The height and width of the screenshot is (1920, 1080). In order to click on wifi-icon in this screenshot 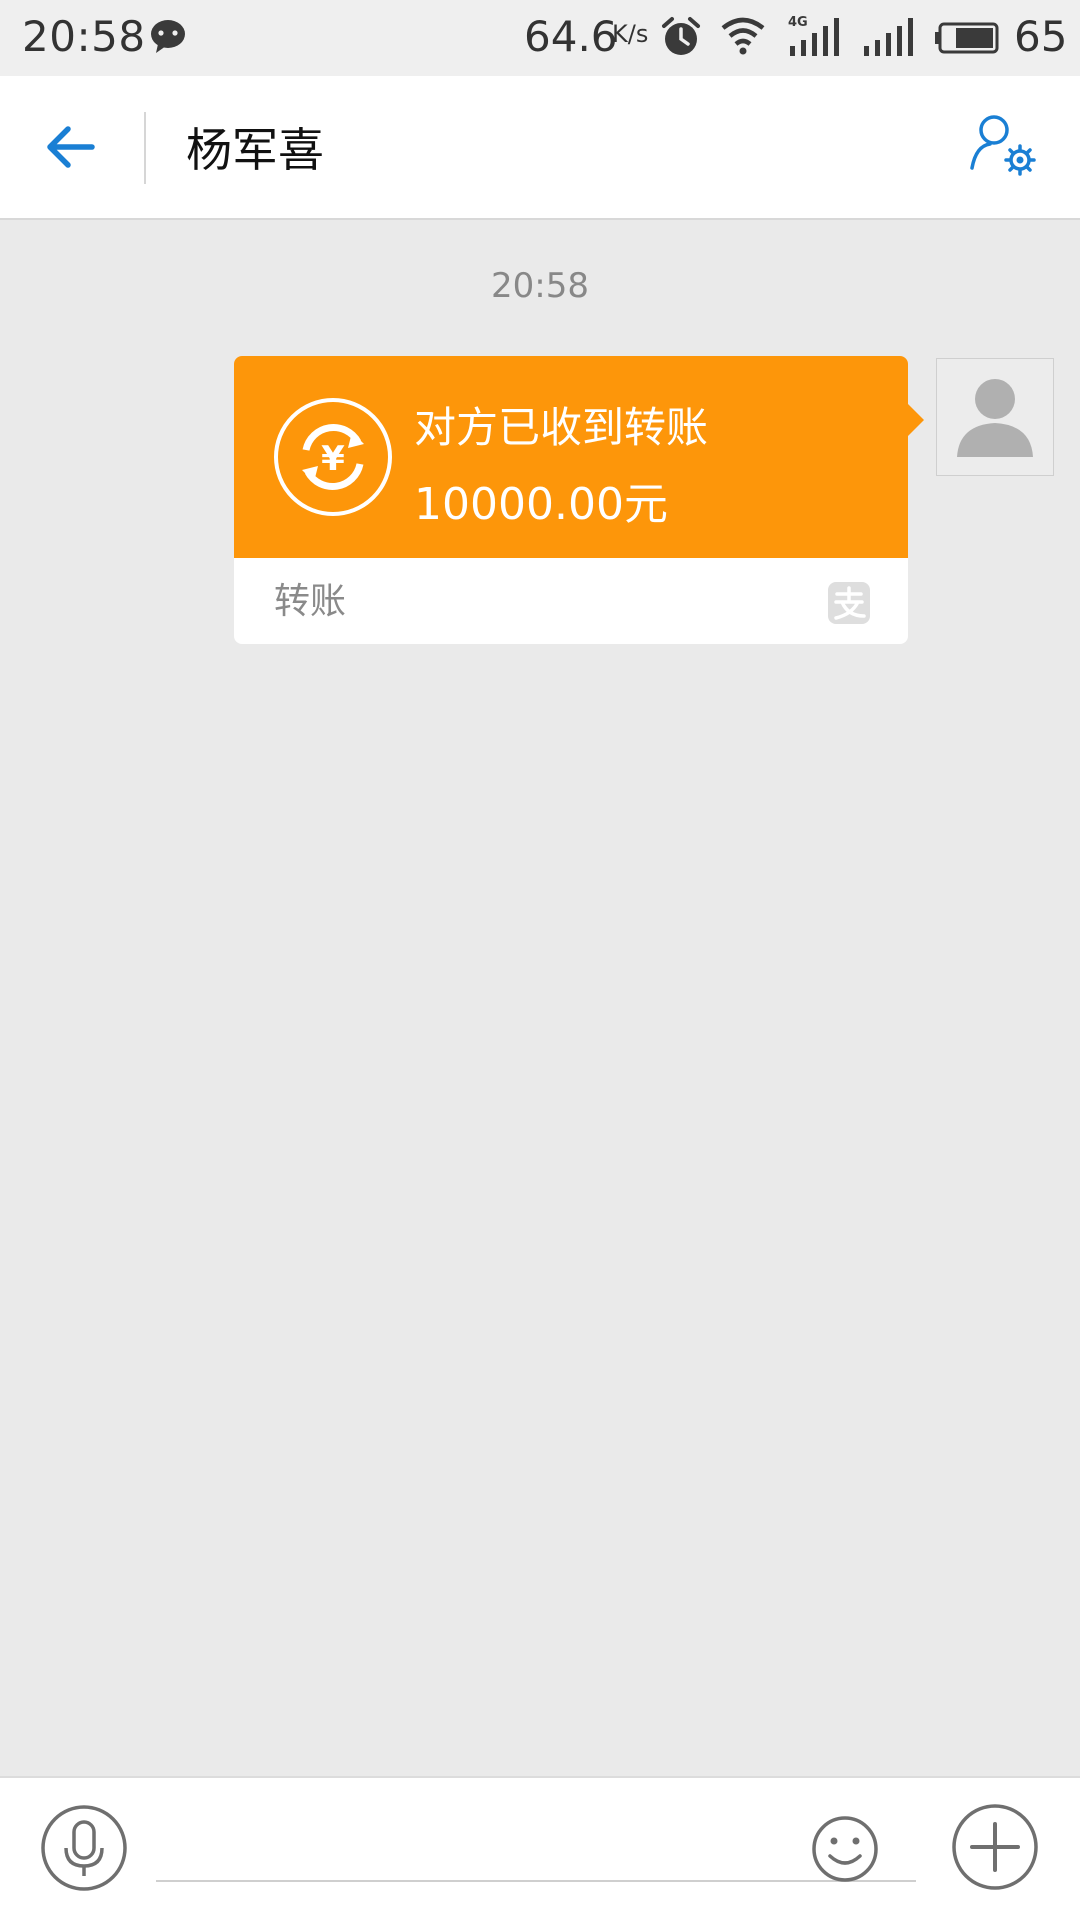, I will do `click(743, 36)`.